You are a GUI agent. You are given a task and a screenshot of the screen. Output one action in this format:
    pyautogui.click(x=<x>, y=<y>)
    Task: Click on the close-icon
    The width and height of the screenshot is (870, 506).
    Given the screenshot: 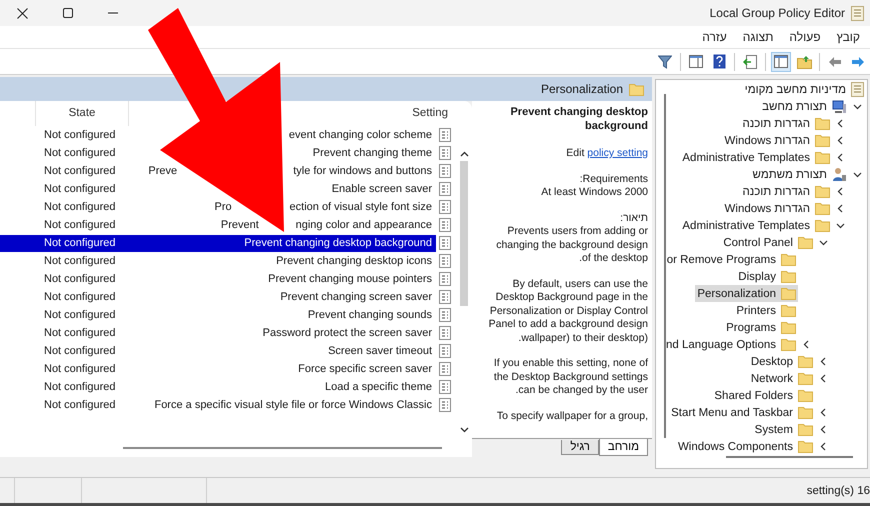 What is the action you would take?
    pyautogui.click(x=22, y=13)
    